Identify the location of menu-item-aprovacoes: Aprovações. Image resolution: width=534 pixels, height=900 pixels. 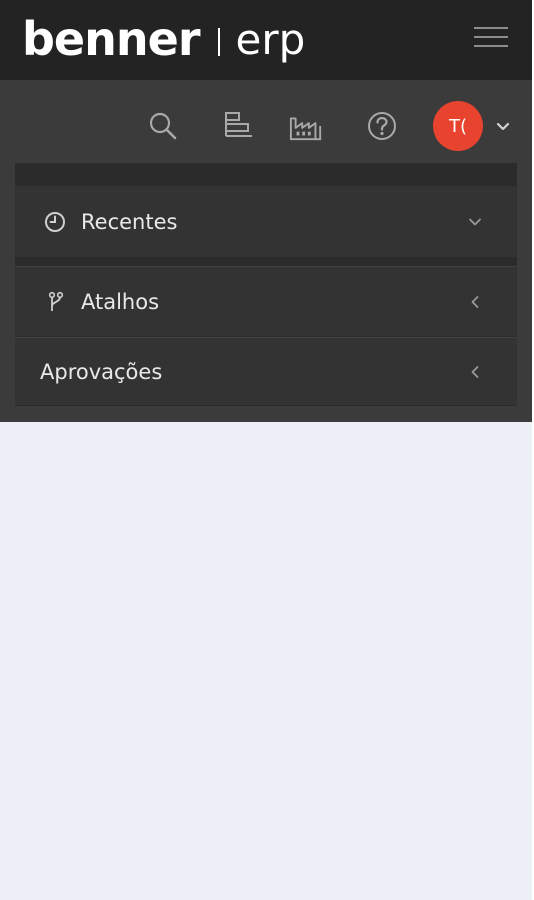
(266, 371).